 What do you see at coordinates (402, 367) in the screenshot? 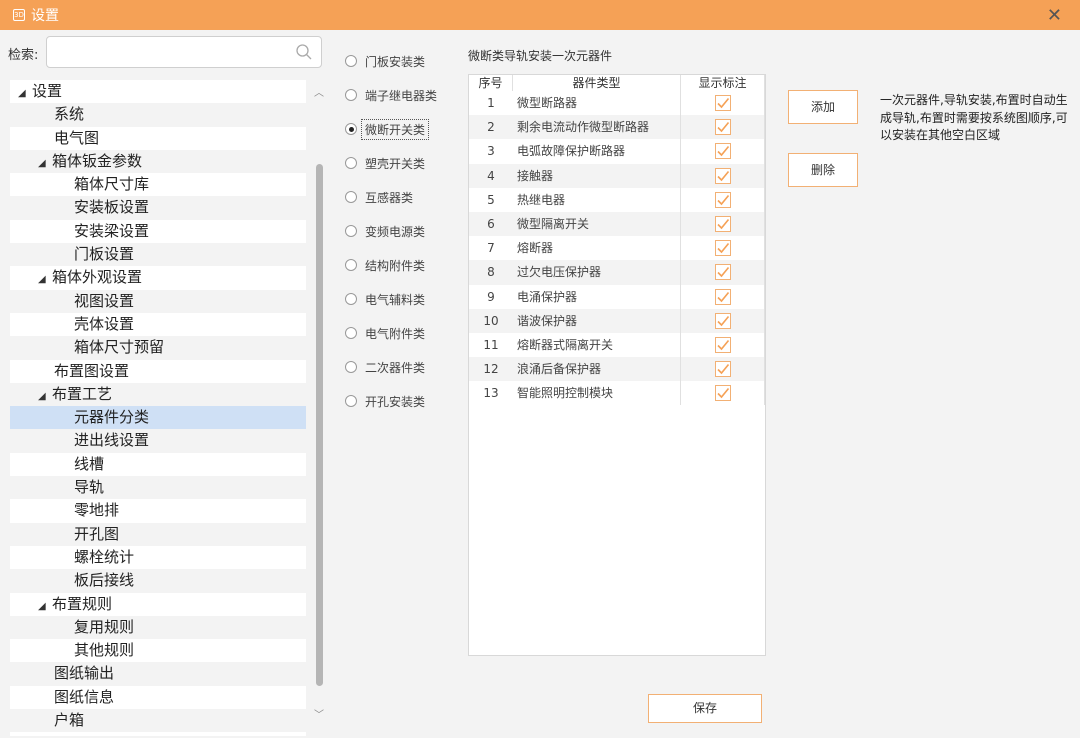
I see `category-radio: 二次器件类` at bounding box center [402, 367].